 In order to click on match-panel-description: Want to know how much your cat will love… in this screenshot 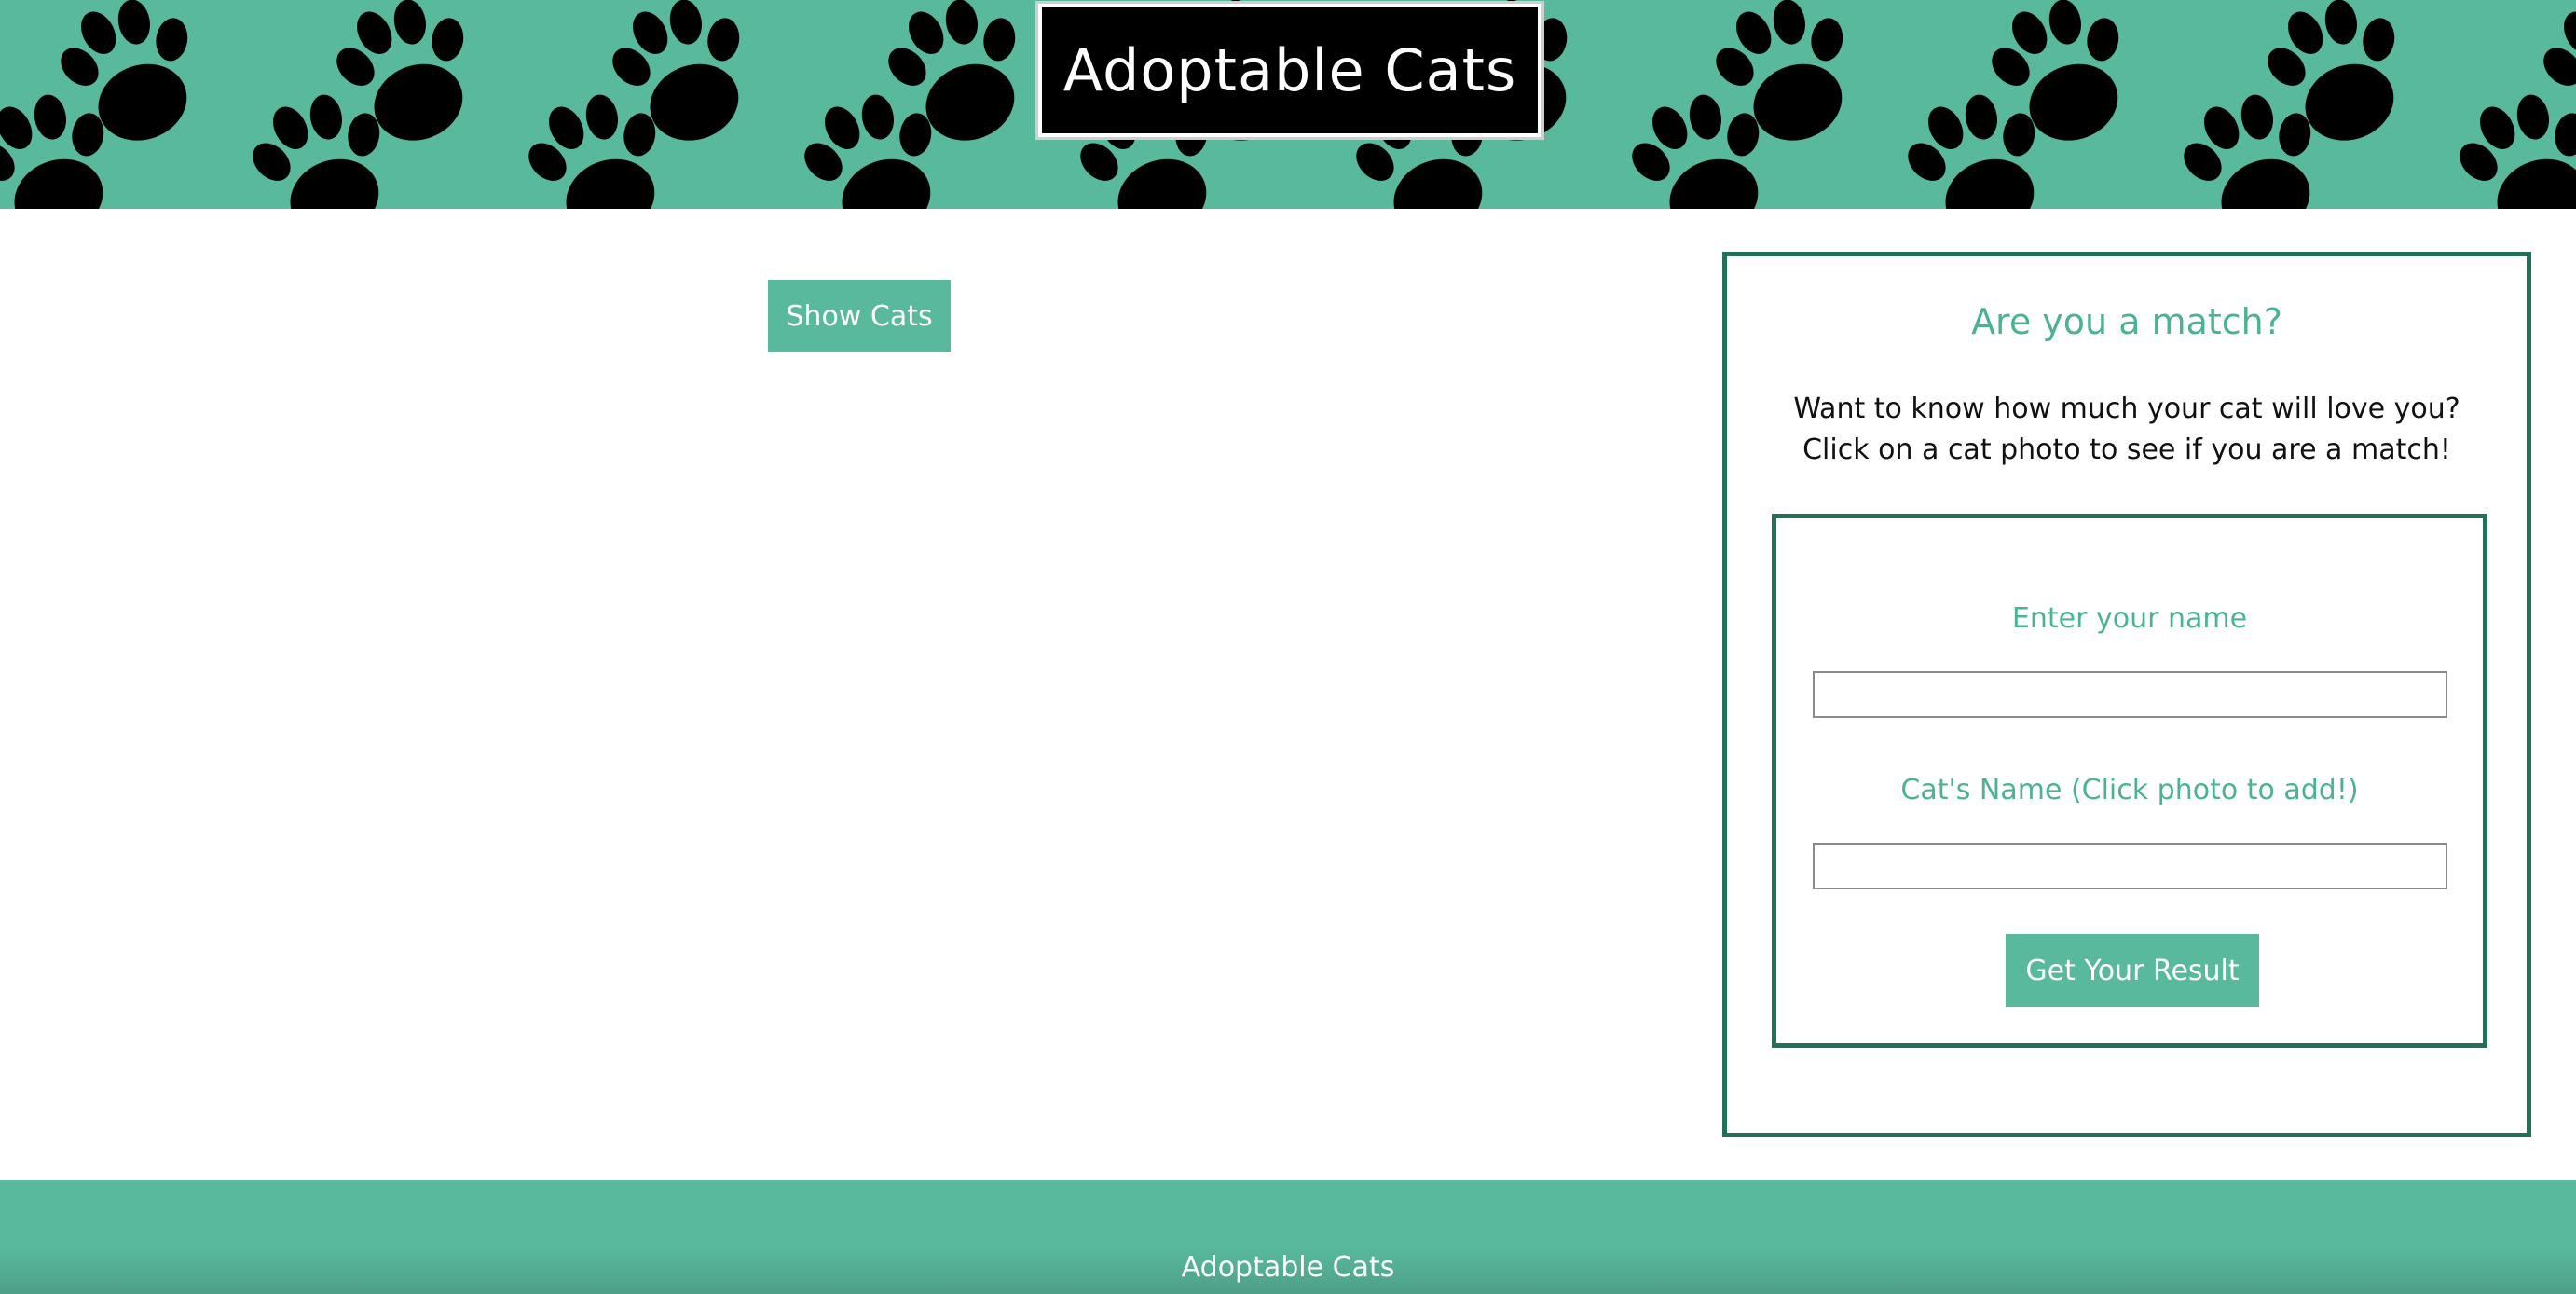, I will do `click(2127, 430)`.